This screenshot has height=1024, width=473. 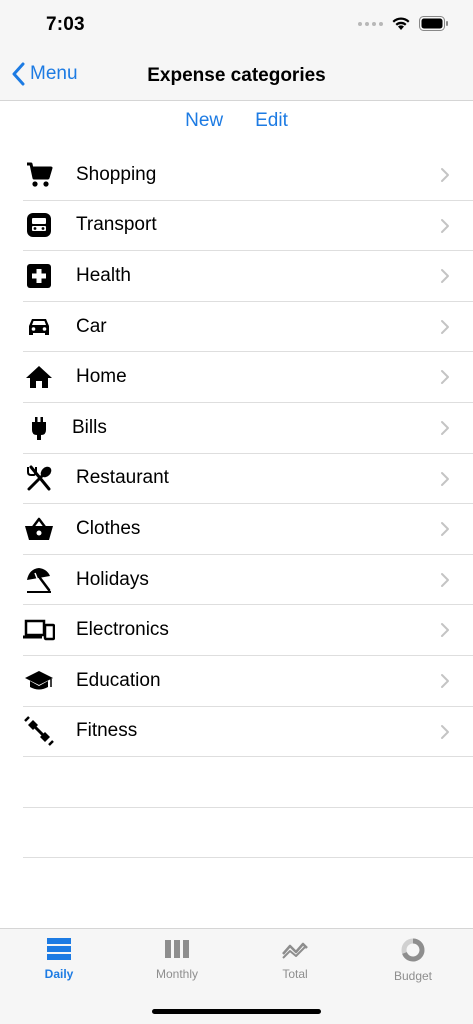 I want to click on status-icons, so click(x=403, y=23).